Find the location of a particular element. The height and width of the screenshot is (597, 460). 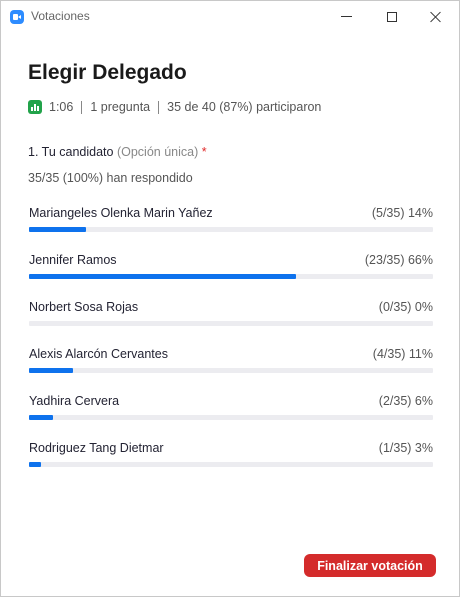

option-name: Jennifer Ramos is located at coordinates (73, 260).